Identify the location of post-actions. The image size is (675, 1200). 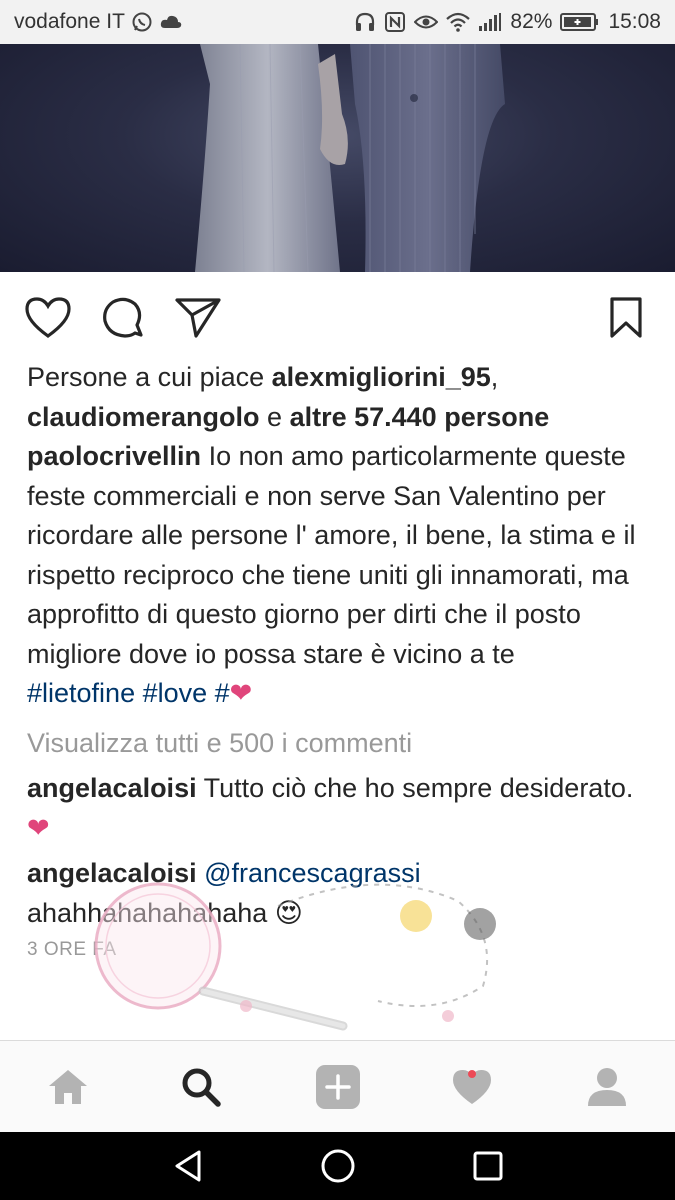
(337, 318).